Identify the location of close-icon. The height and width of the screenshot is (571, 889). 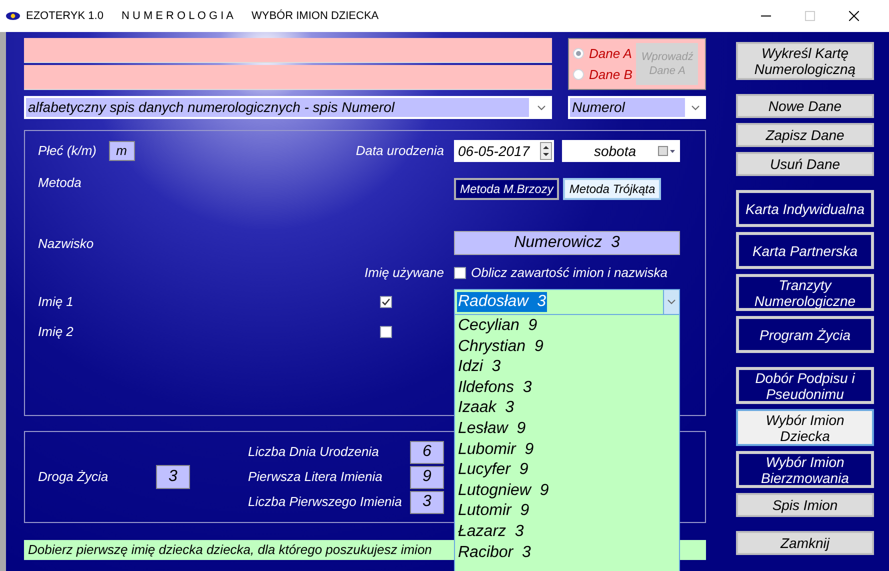
(854, 16).